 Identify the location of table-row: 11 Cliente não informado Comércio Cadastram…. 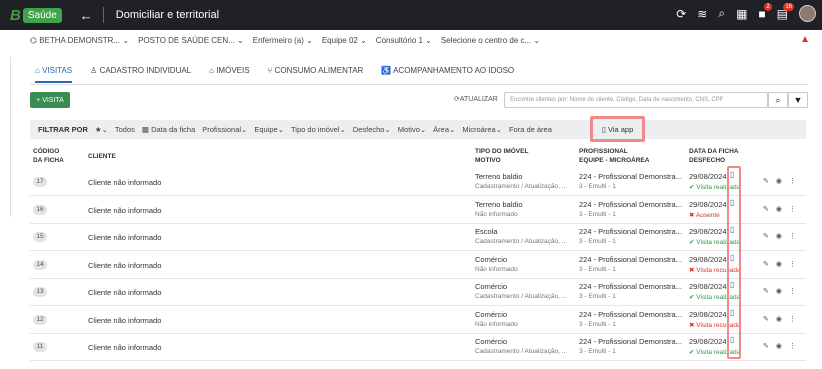
(418, 347).